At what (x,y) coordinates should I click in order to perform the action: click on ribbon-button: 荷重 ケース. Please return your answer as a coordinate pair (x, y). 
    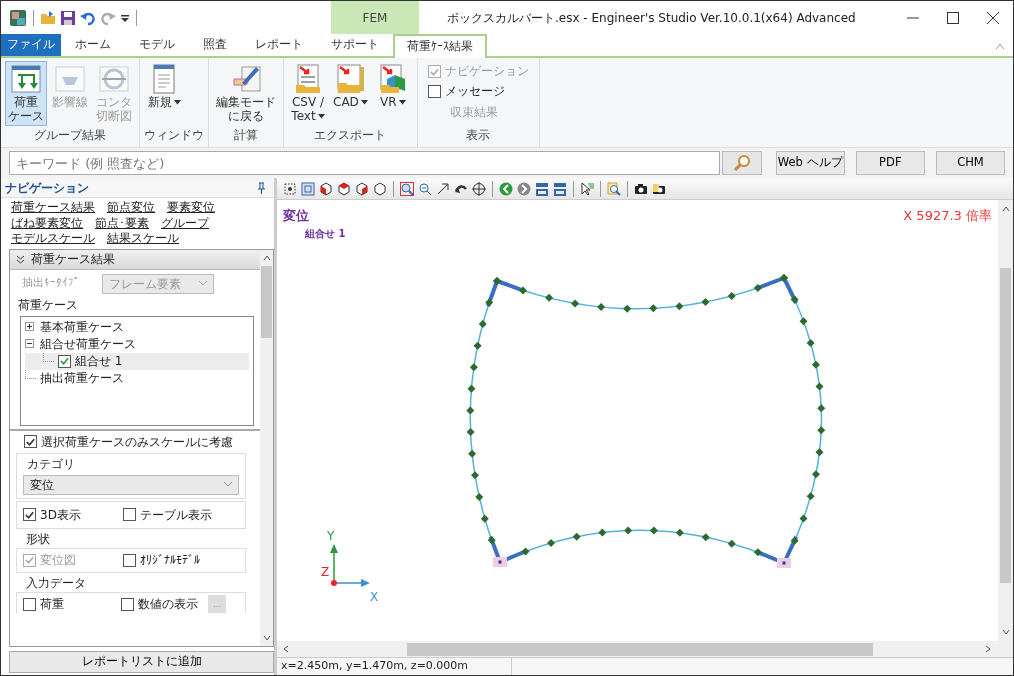
    Looking at the image, I should click on (26, 93).